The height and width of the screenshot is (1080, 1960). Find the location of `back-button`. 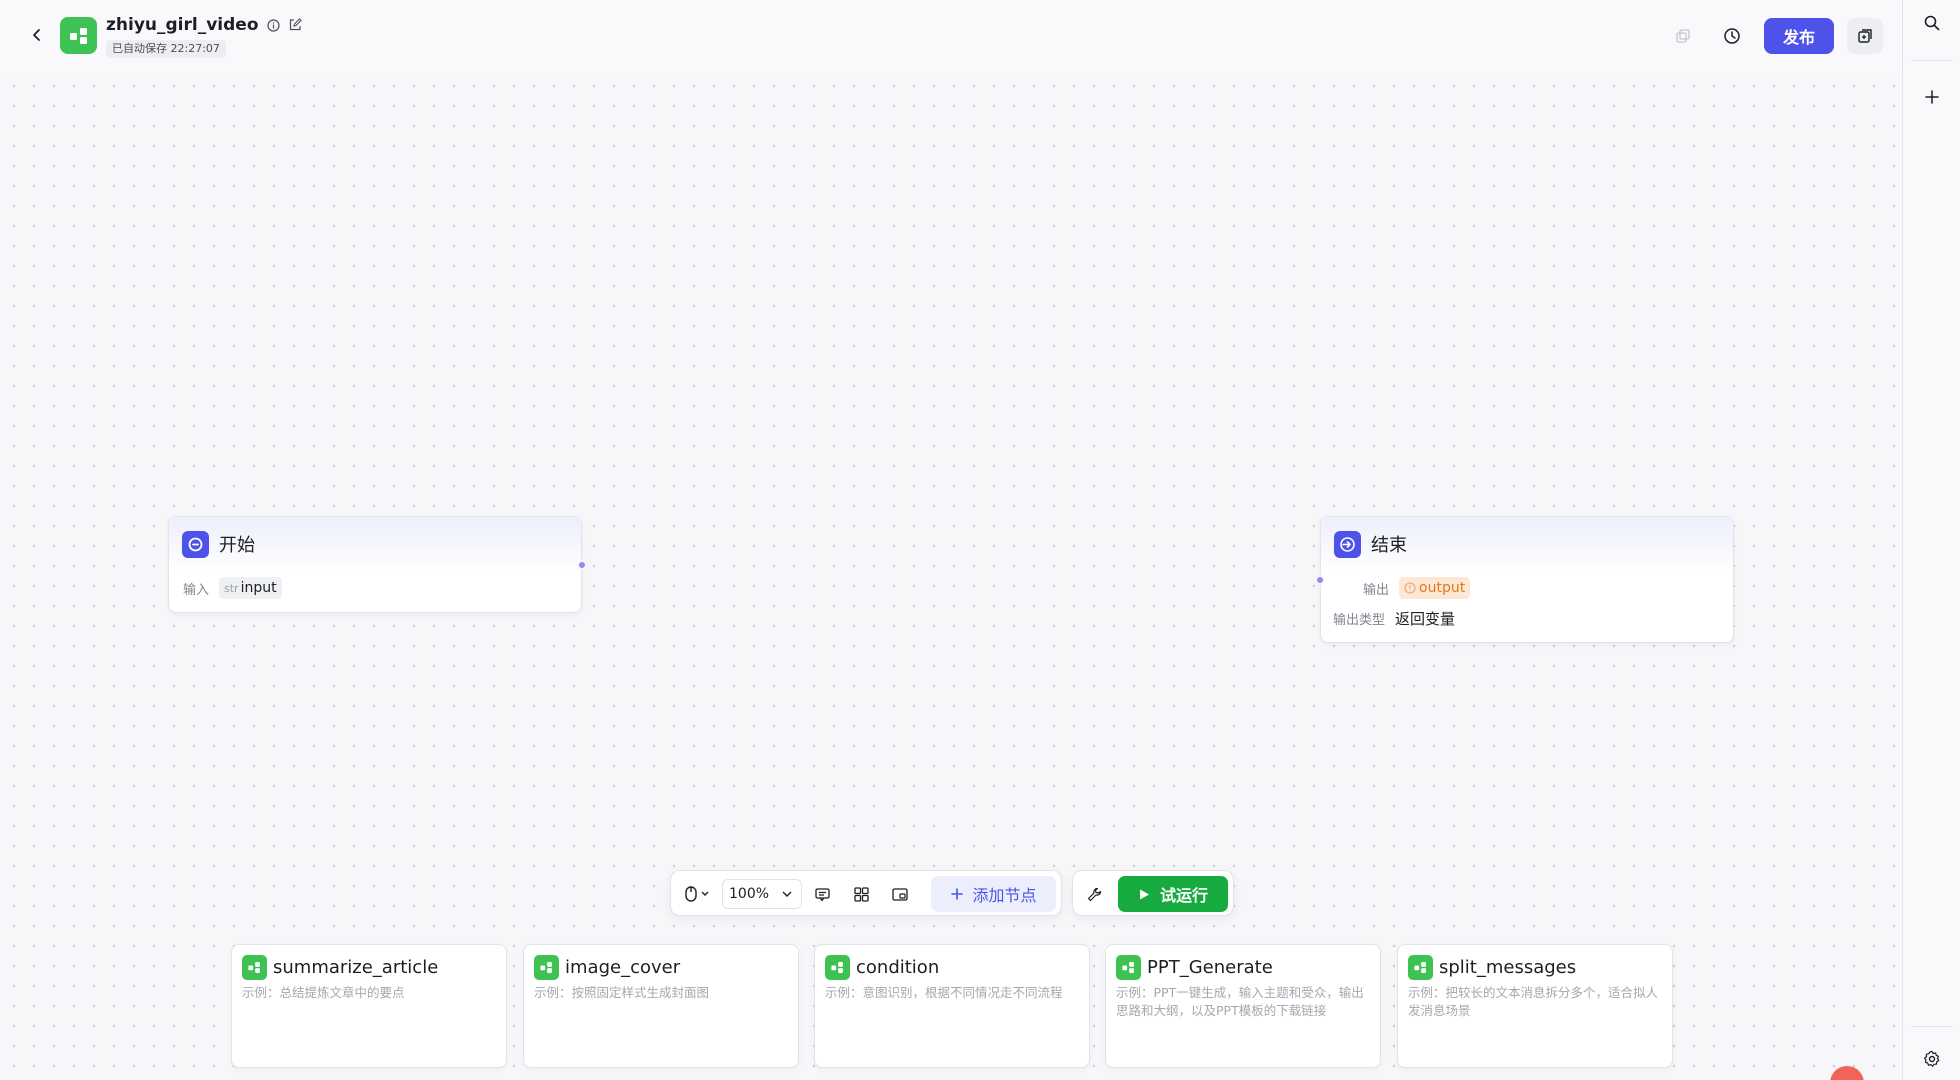

back-button is located at coordinates (37, 35).